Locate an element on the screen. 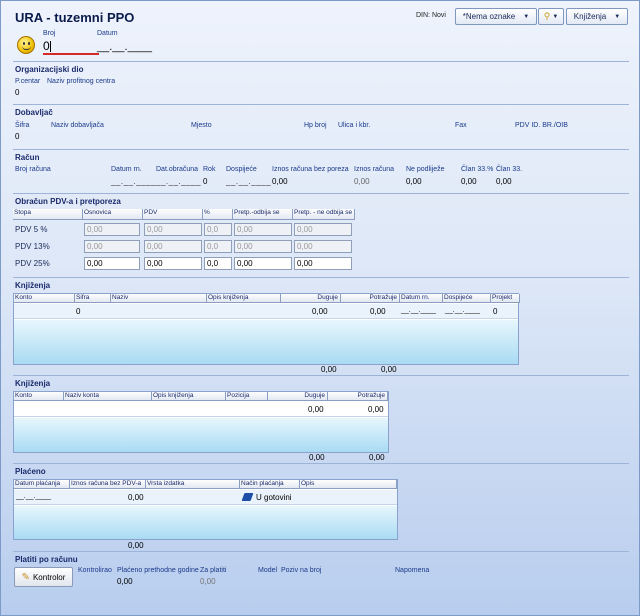  platiti-title: Platiti po računu is located at coordinates (46, 559).